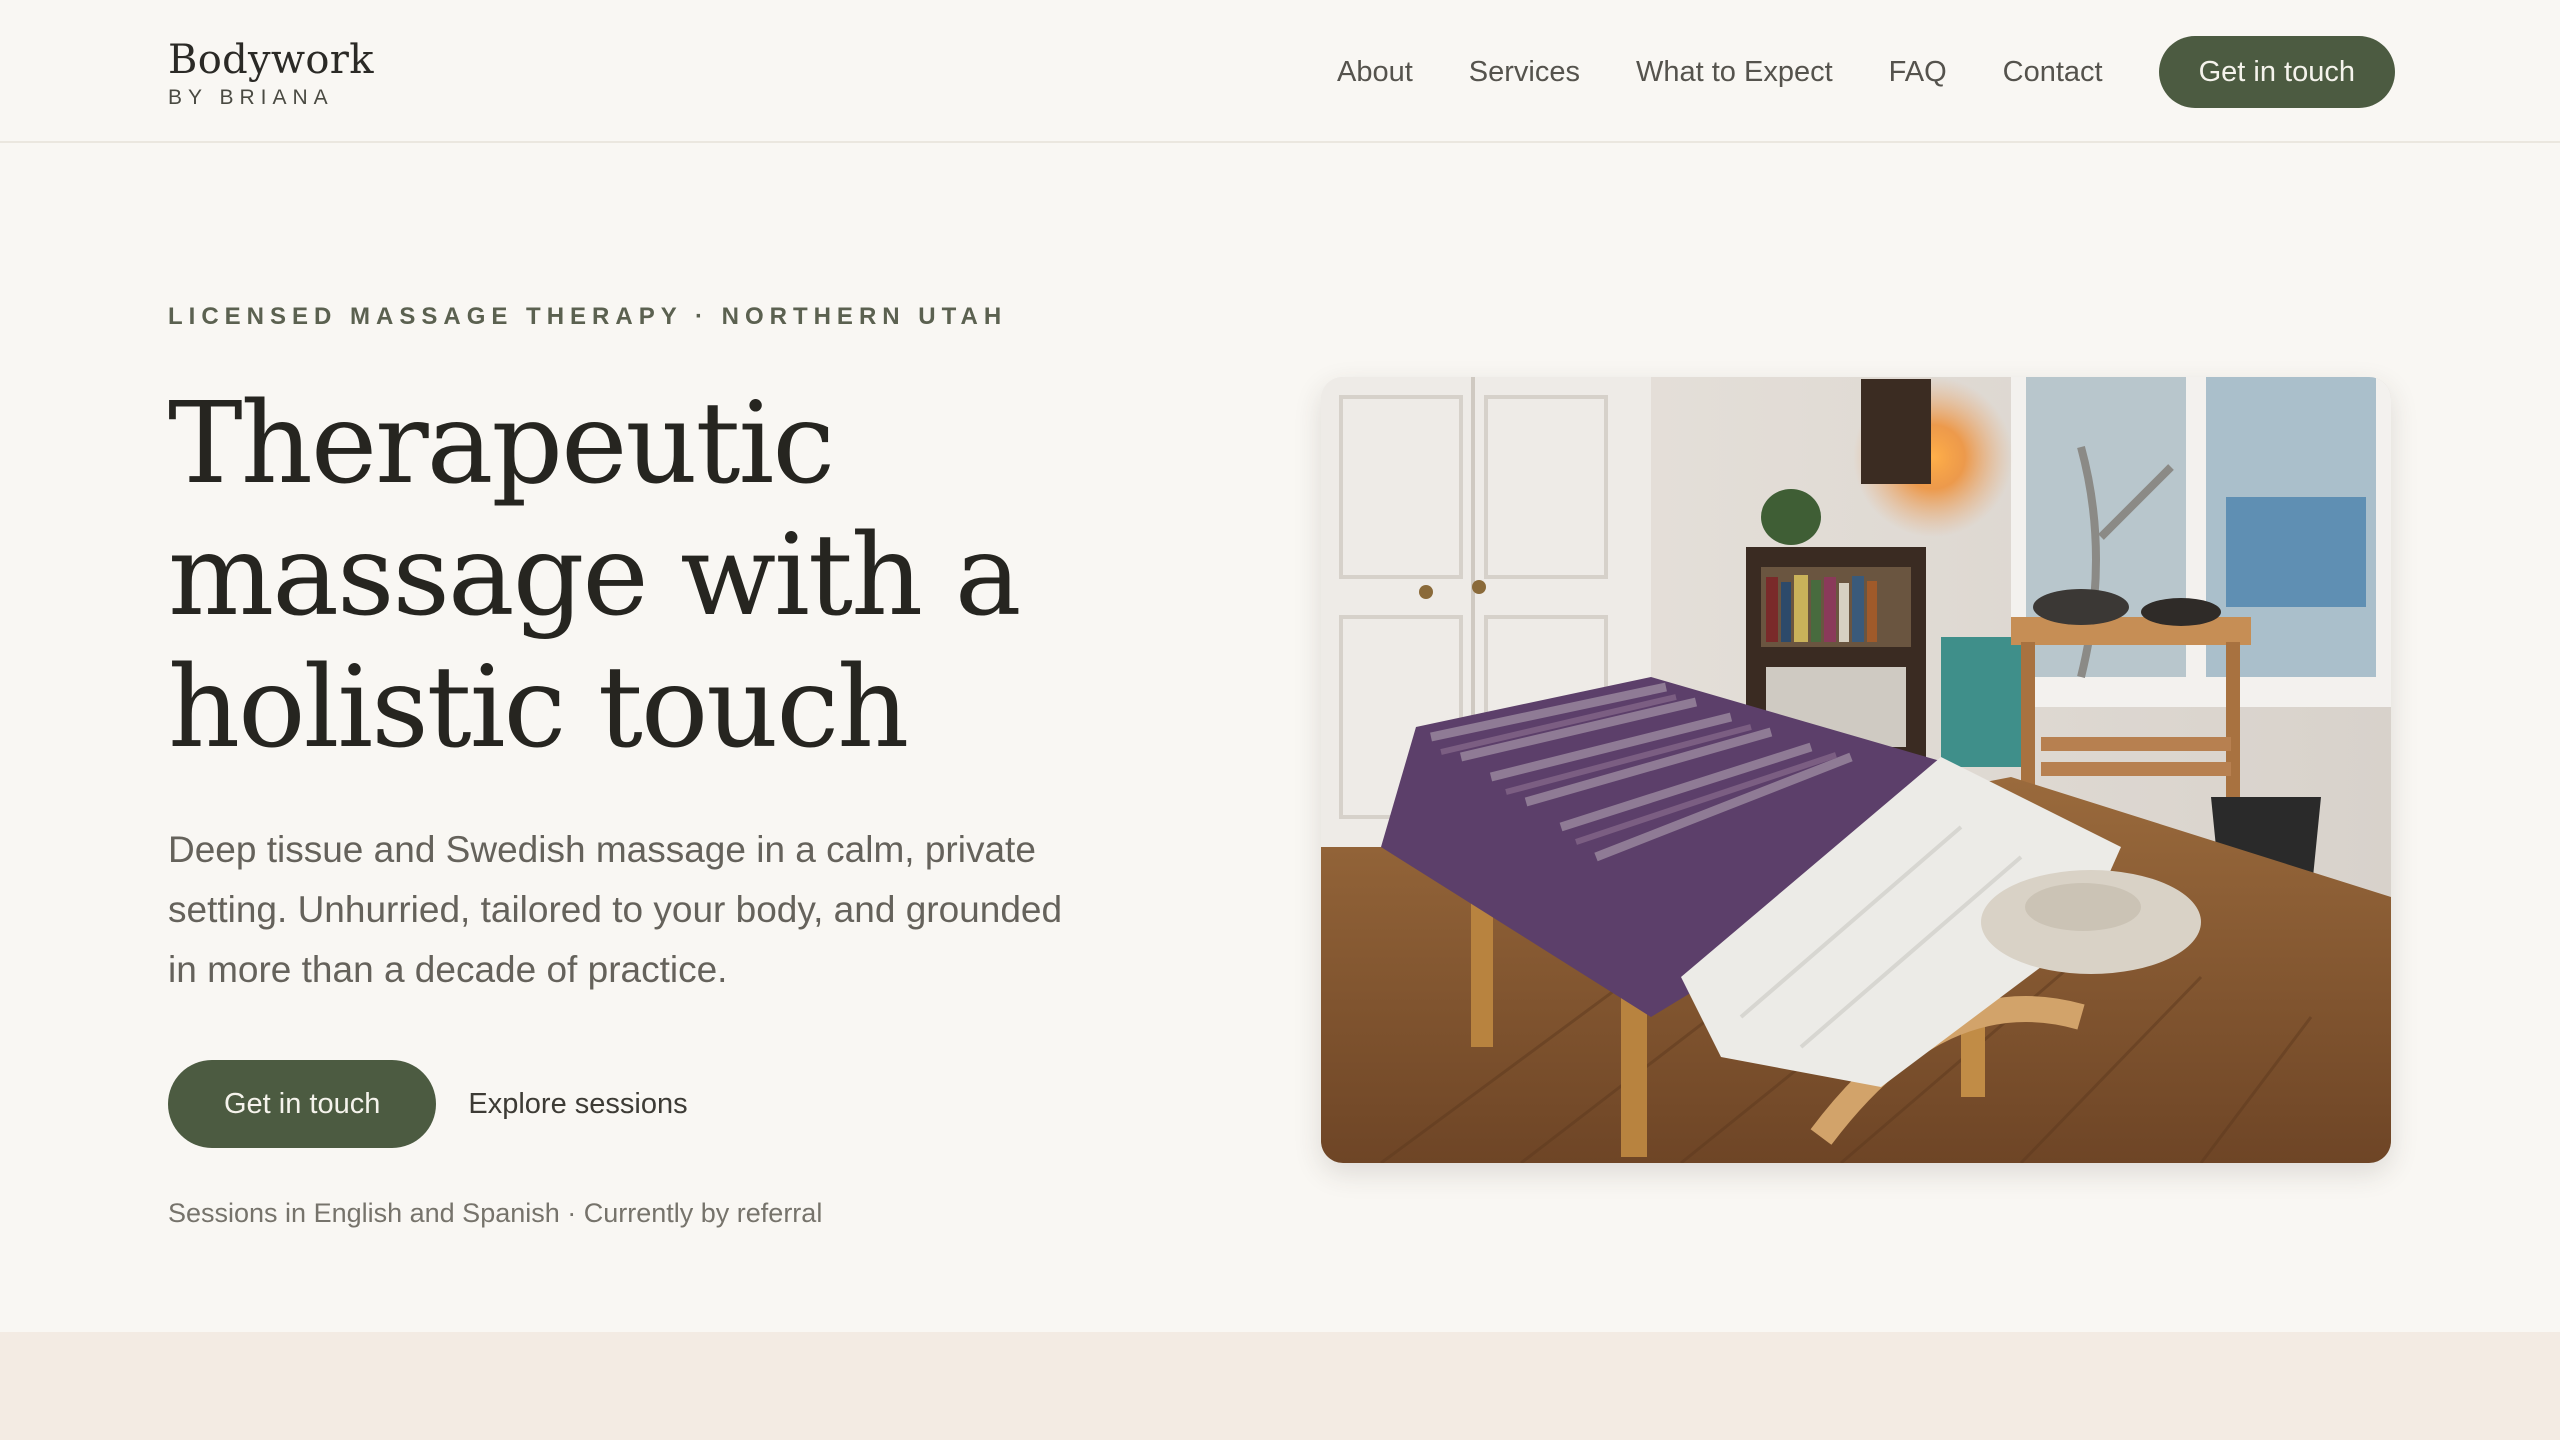  Describe the element at coordinates (538, 708) in the screenshot. I see `headline-line-3: holistic touch` at that location.